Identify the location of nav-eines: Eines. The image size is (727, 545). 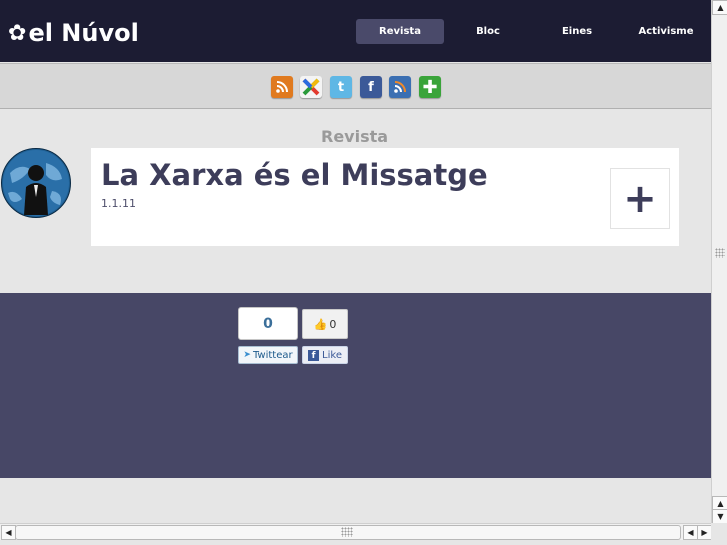
(577, 31).